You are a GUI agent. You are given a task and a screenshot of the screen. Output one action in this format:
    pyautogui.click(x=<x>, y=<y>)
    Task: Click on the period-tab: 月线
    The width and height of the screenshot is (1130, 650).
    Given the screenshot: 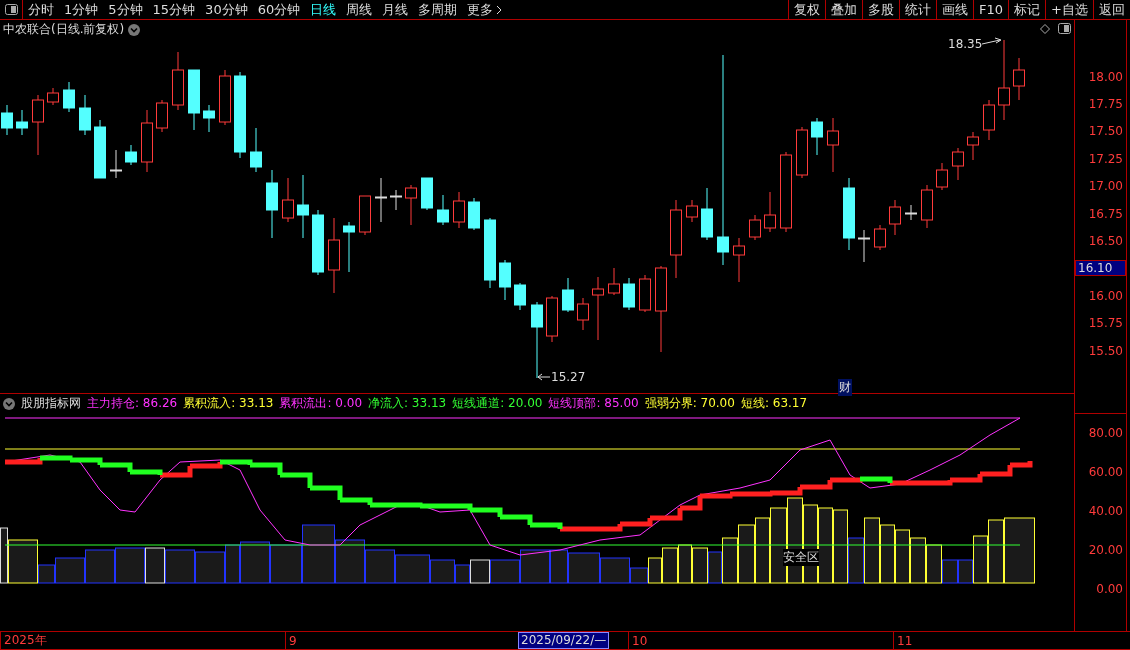 What is the action you would take?
    pyautogui.click(x=395, y=9)
    